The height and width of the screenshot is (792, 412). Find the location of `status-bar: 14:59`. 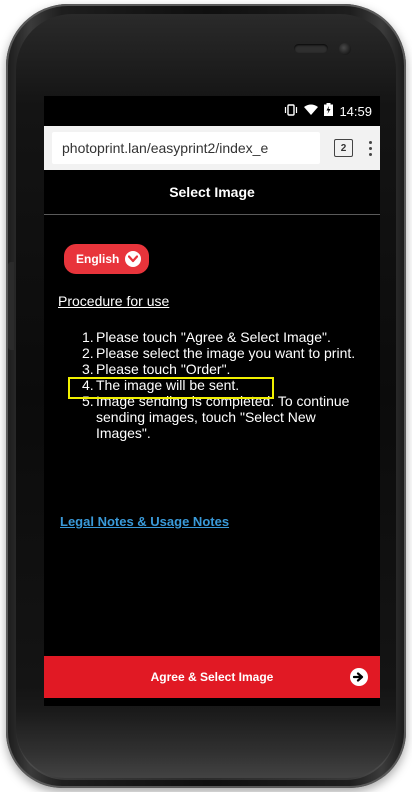

status-bar: 14:59 is located at coordinates (212, 111).